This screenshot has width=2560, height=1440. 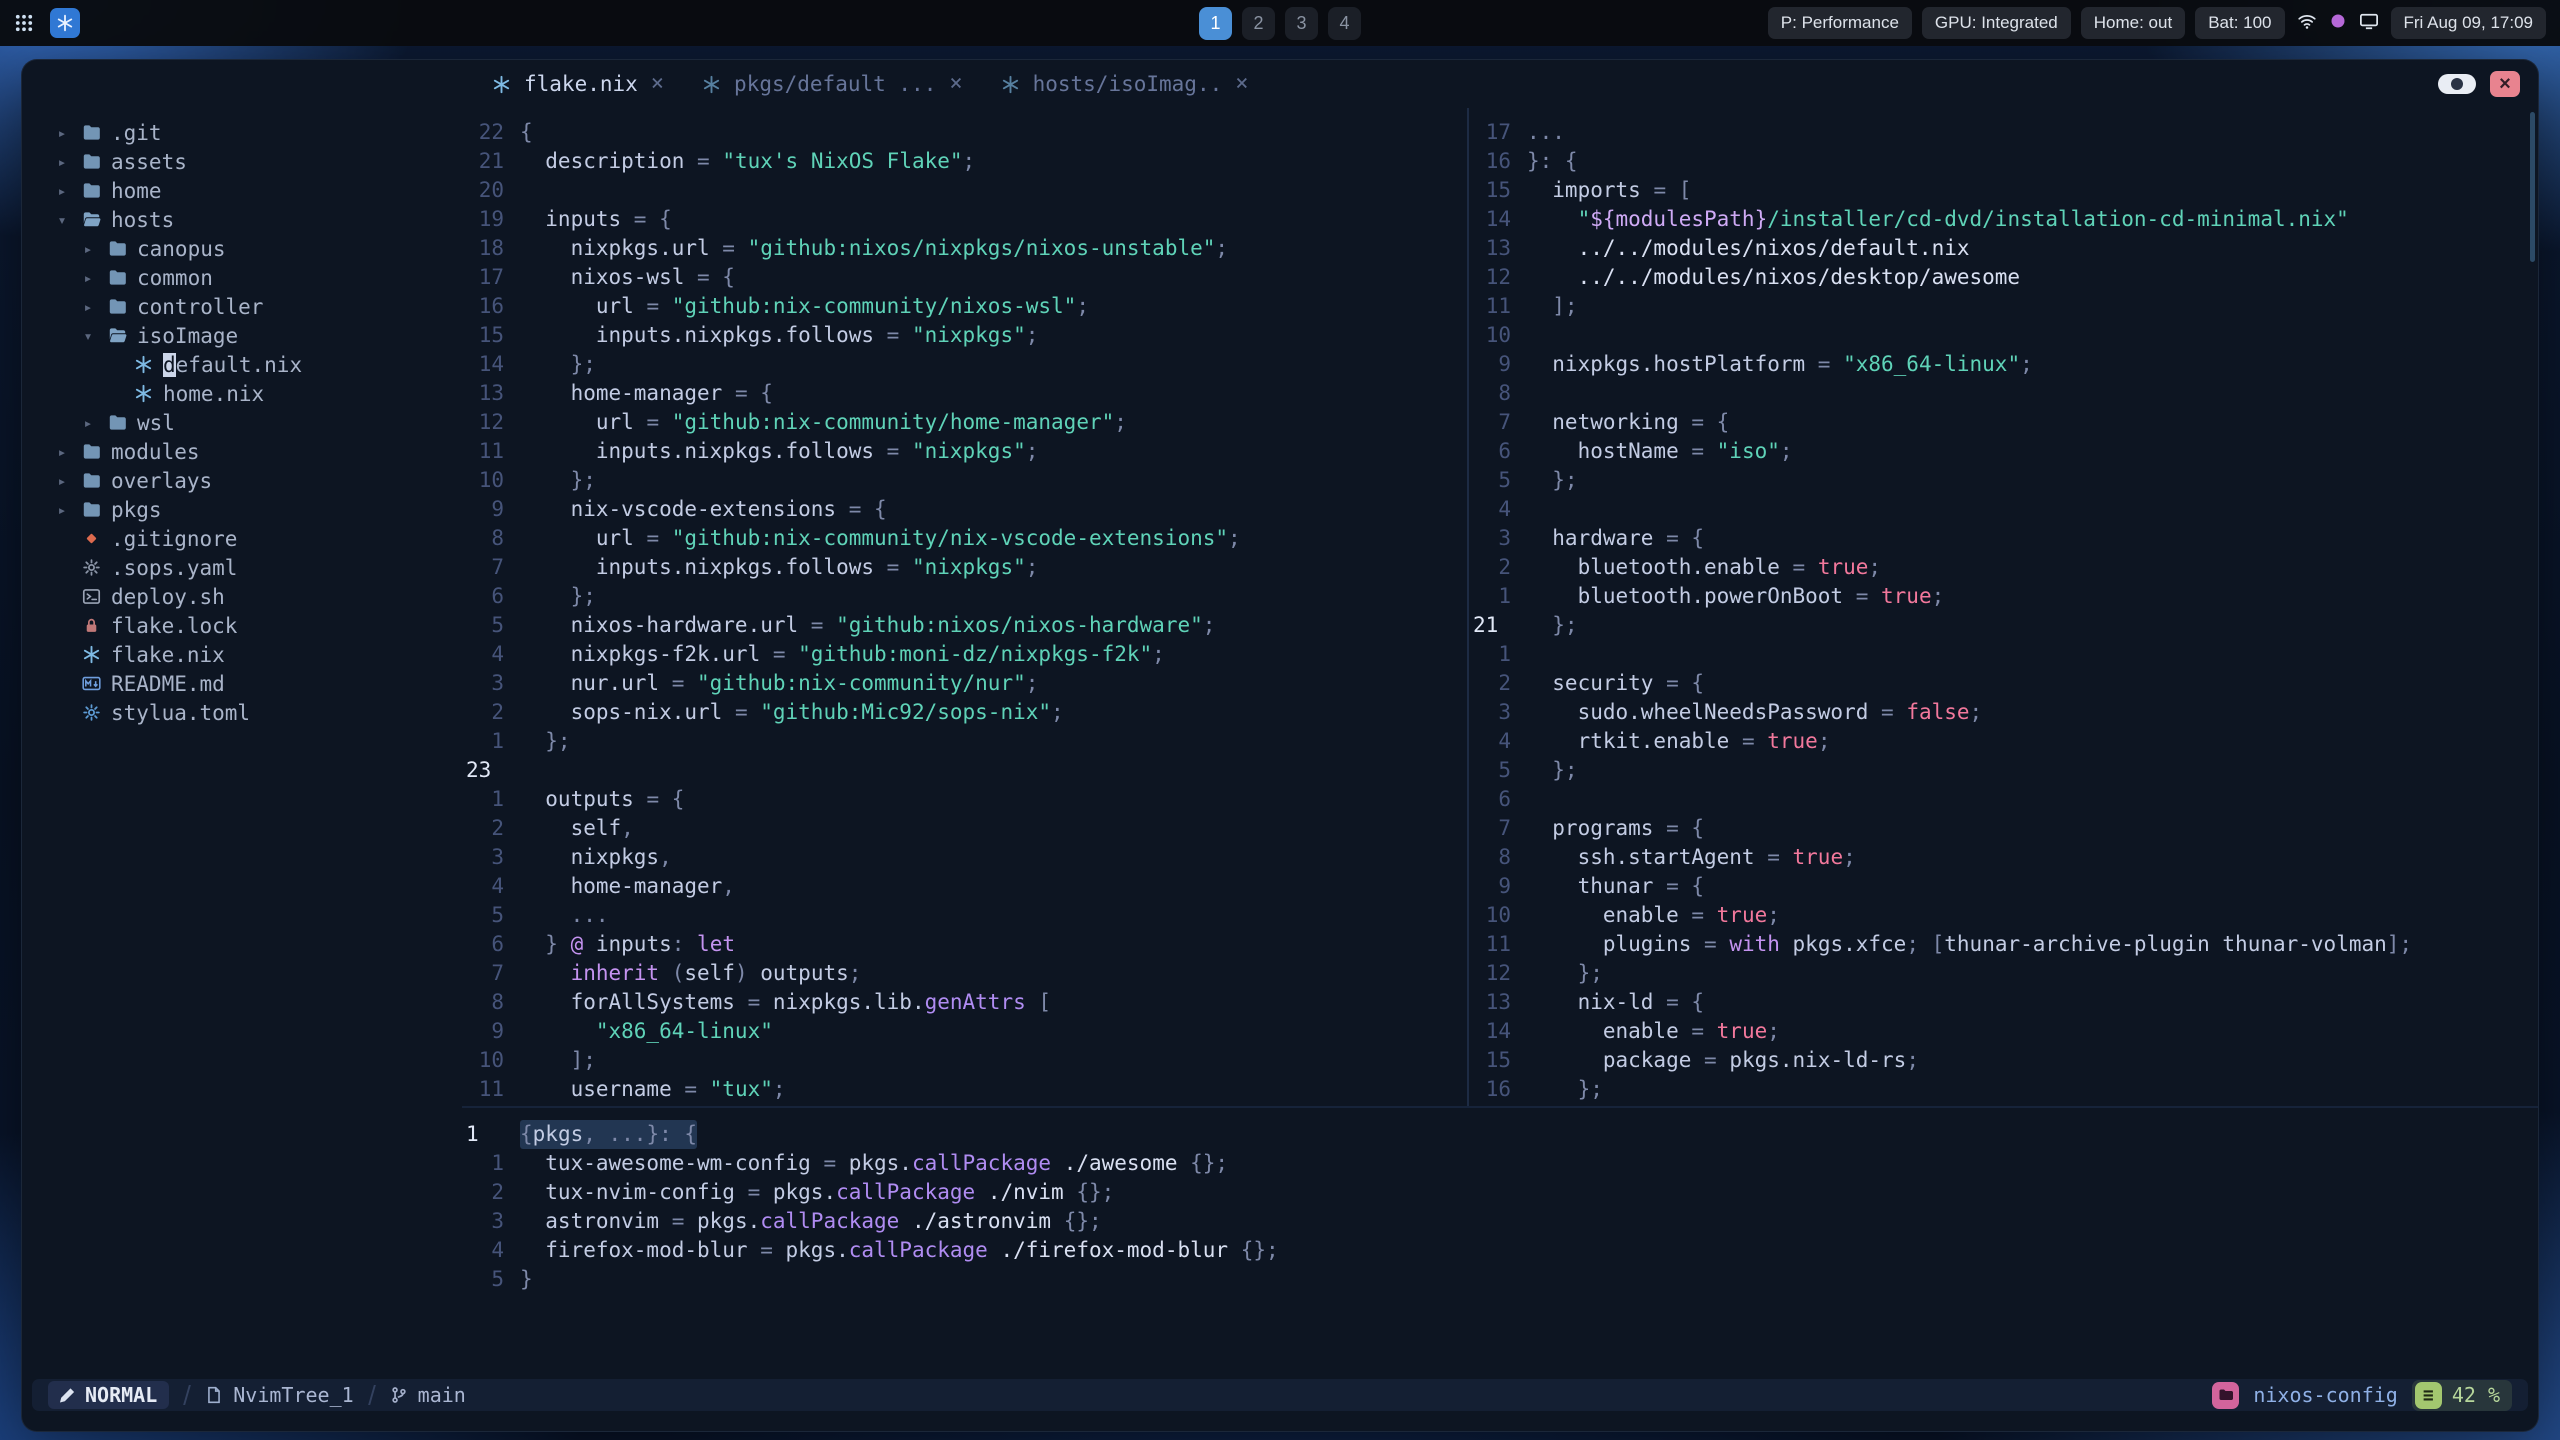 I want to click on code-line: 5}, so click(x=1500, y=1279).